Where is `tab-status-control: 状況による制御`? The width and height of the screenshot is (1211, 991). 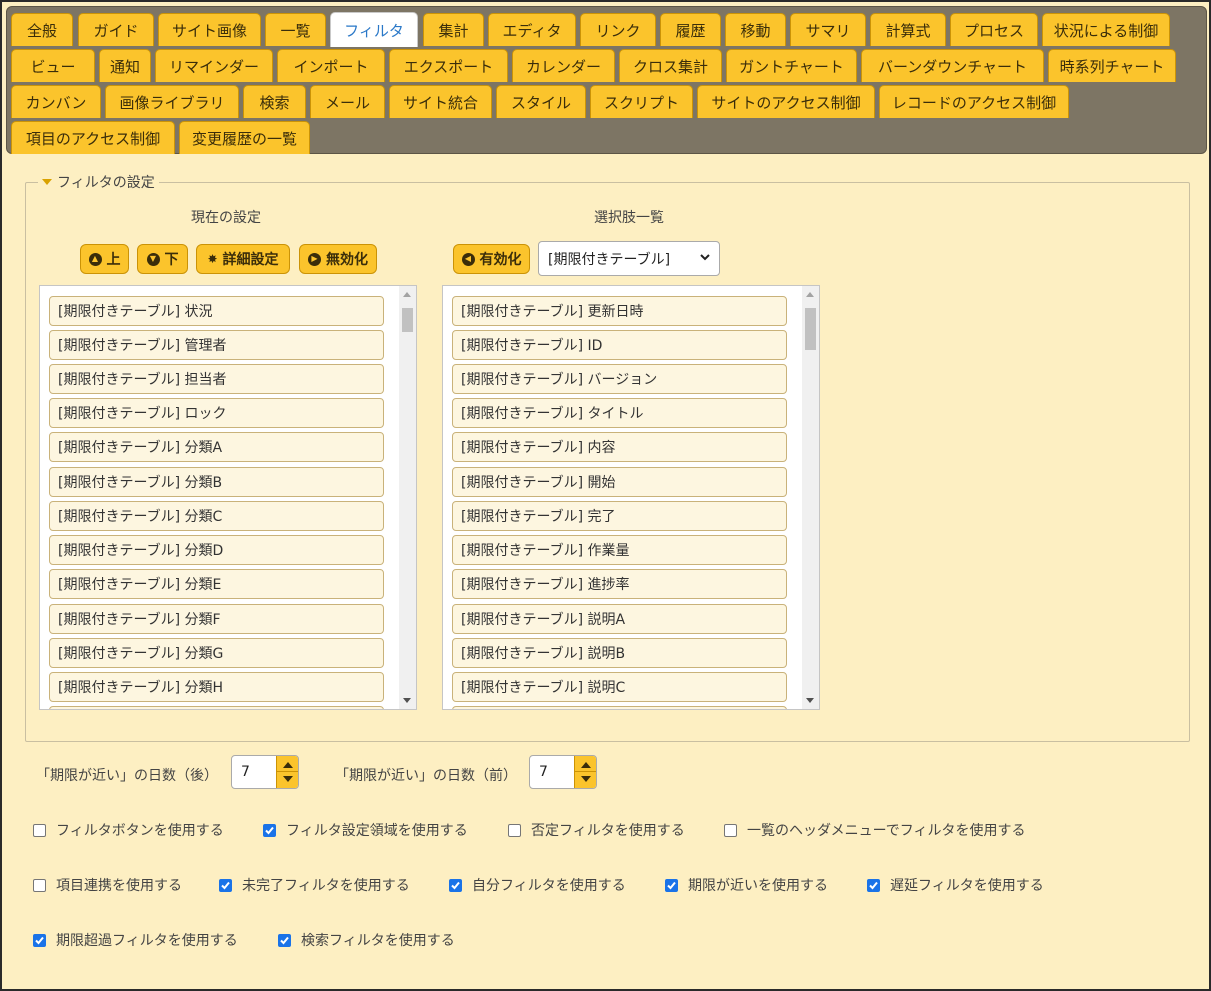
tab-status-control: 状況による制御 is located at coordinates (1106, 29).